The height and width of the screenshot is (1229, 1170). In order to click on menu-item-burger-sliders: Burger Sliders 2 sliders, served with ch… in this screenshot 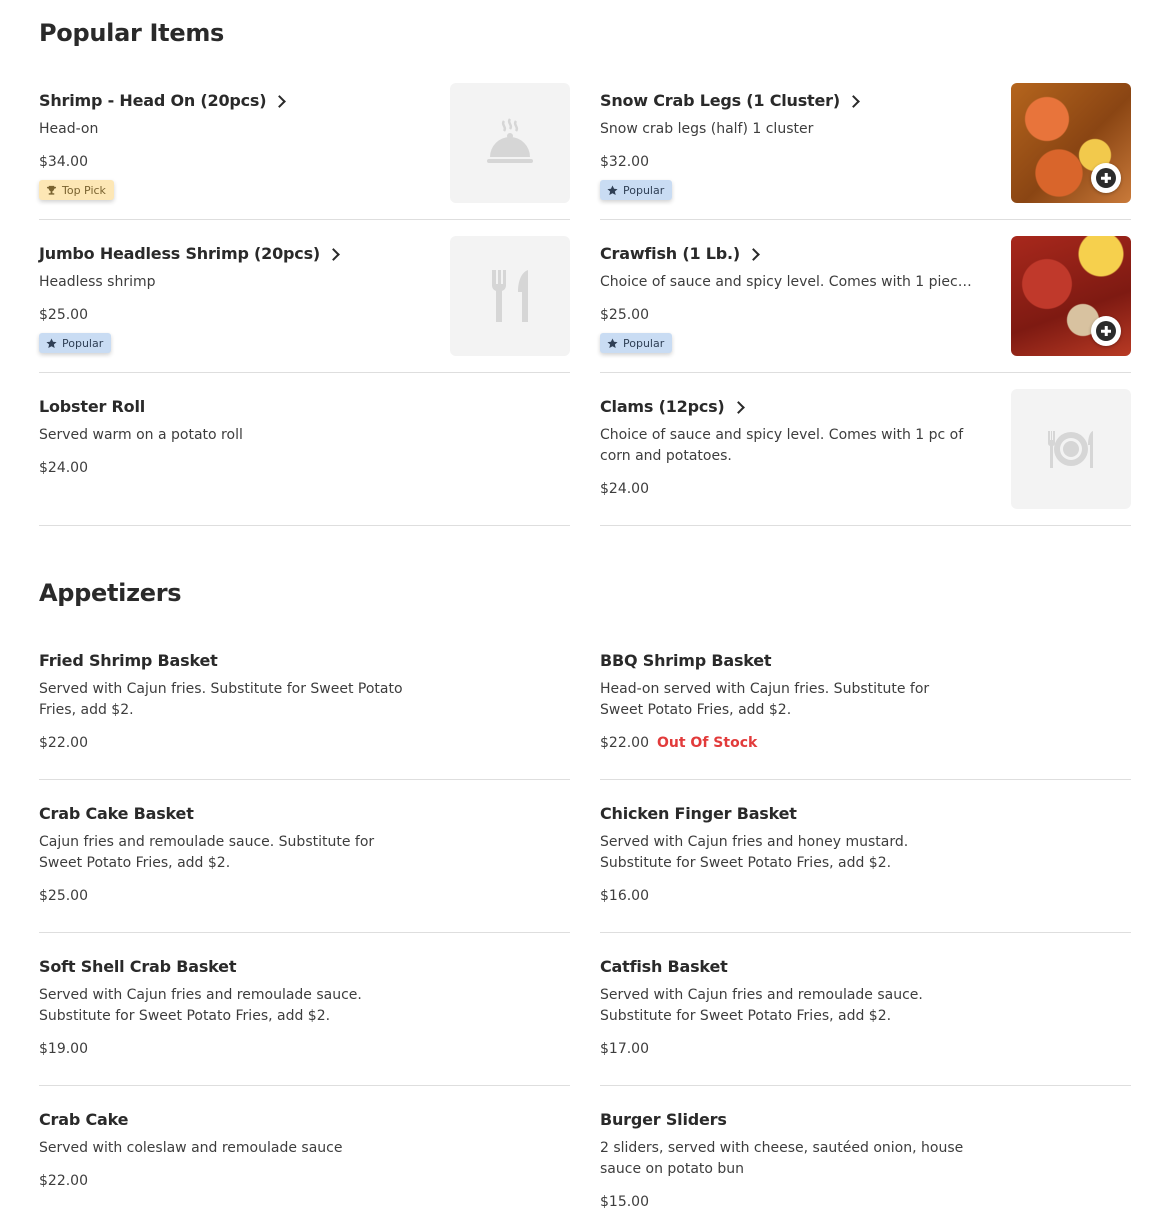, I will do `click(865, 1165)`.